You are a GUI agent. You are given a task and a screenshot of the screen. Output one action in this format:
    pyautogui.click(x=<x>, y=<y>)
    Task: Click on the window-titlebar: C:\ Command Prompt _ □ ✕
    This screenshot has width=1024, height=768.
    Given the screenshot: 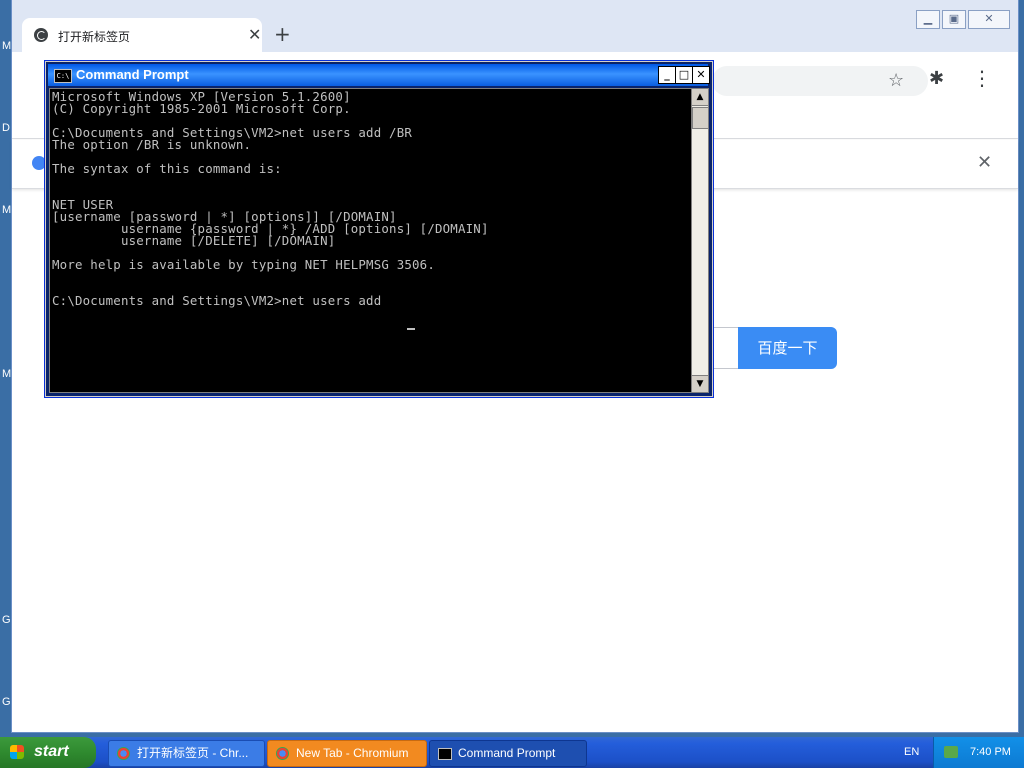 What is the action you would take?
    pyautogui.click(x=379, y=75)
    